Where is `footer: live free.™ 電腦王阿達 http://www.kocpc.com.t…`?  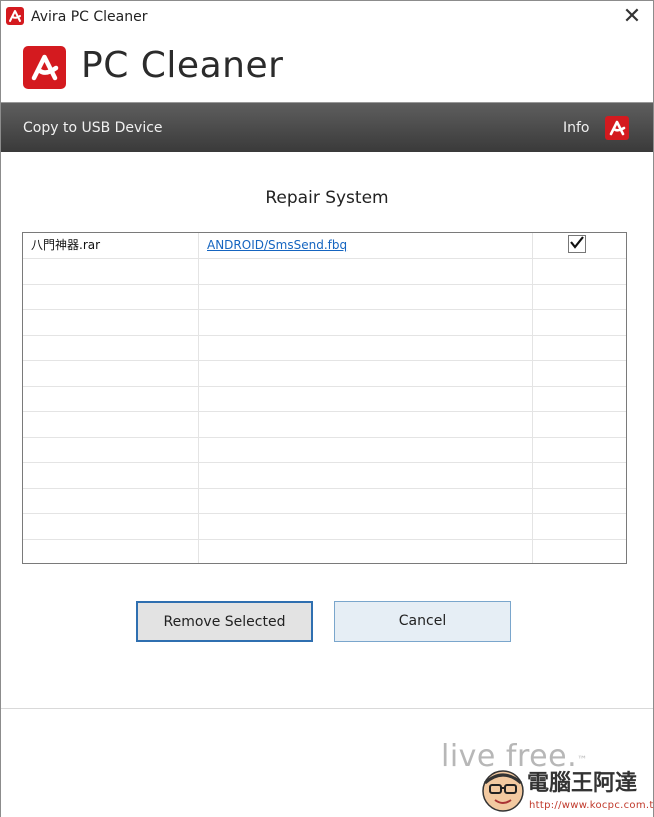
footer: live free.™ 電腦王阿達 http://www.kocpc.com.t… is located at coordinates (327, 763).